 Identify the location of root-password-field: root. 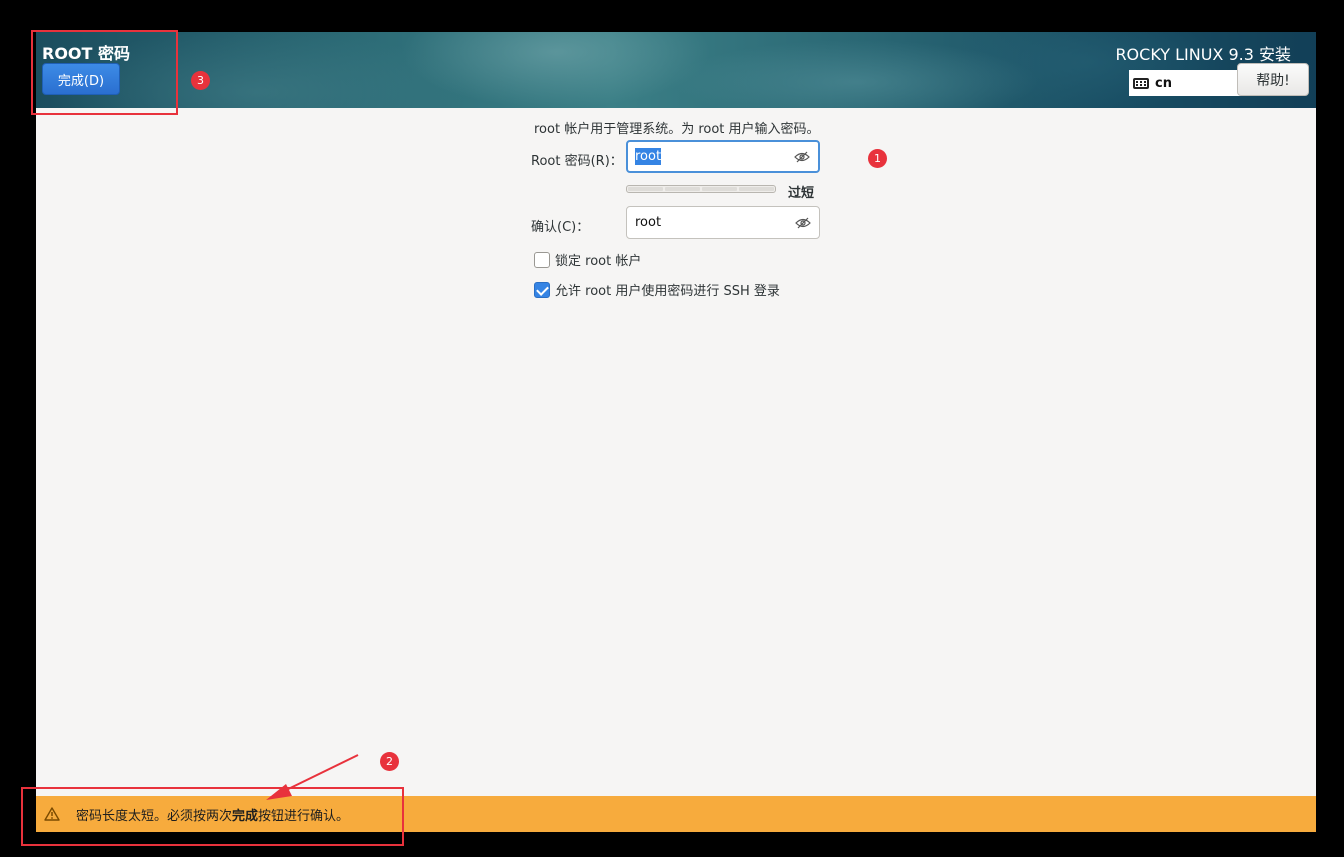
(723, 156).